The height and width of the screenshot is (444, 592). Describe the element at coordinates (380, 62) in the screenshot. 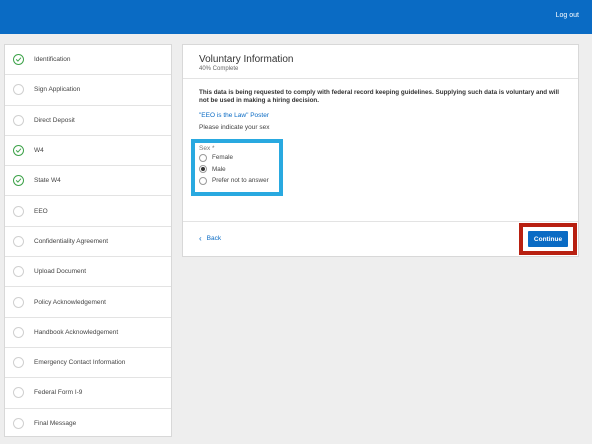

I see `card-header: Voluntary Information 40% Complete` at that location.